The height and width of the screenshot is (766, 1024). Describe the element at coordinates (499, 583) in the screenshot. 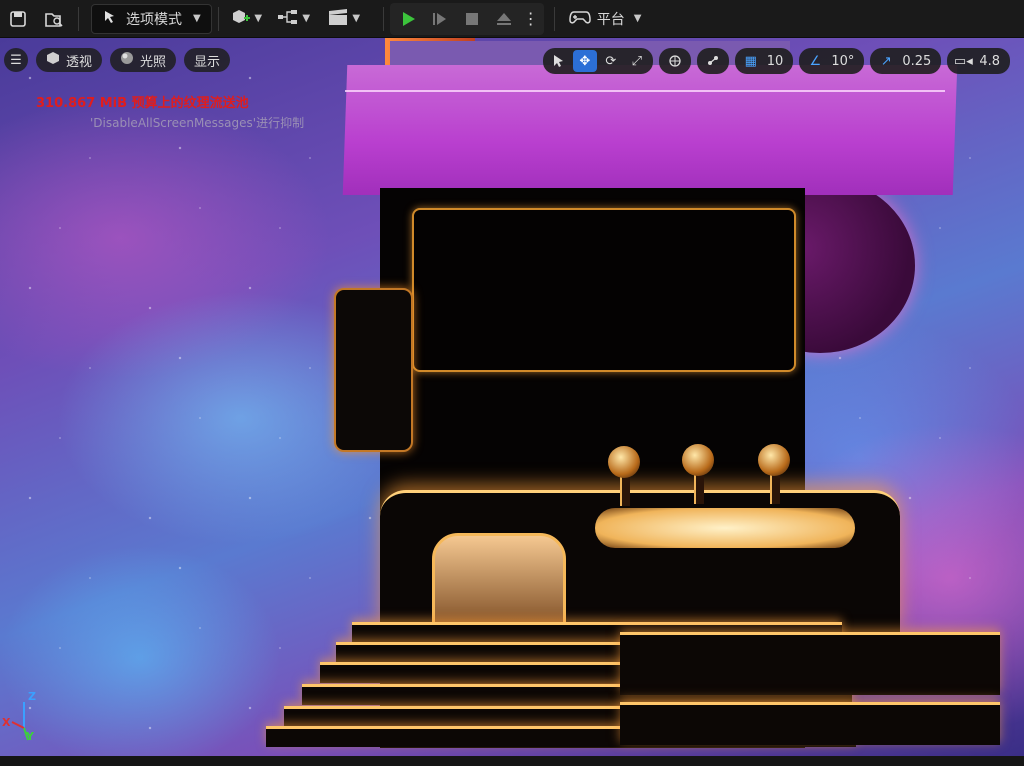

I see `arcade-slot` at that location.